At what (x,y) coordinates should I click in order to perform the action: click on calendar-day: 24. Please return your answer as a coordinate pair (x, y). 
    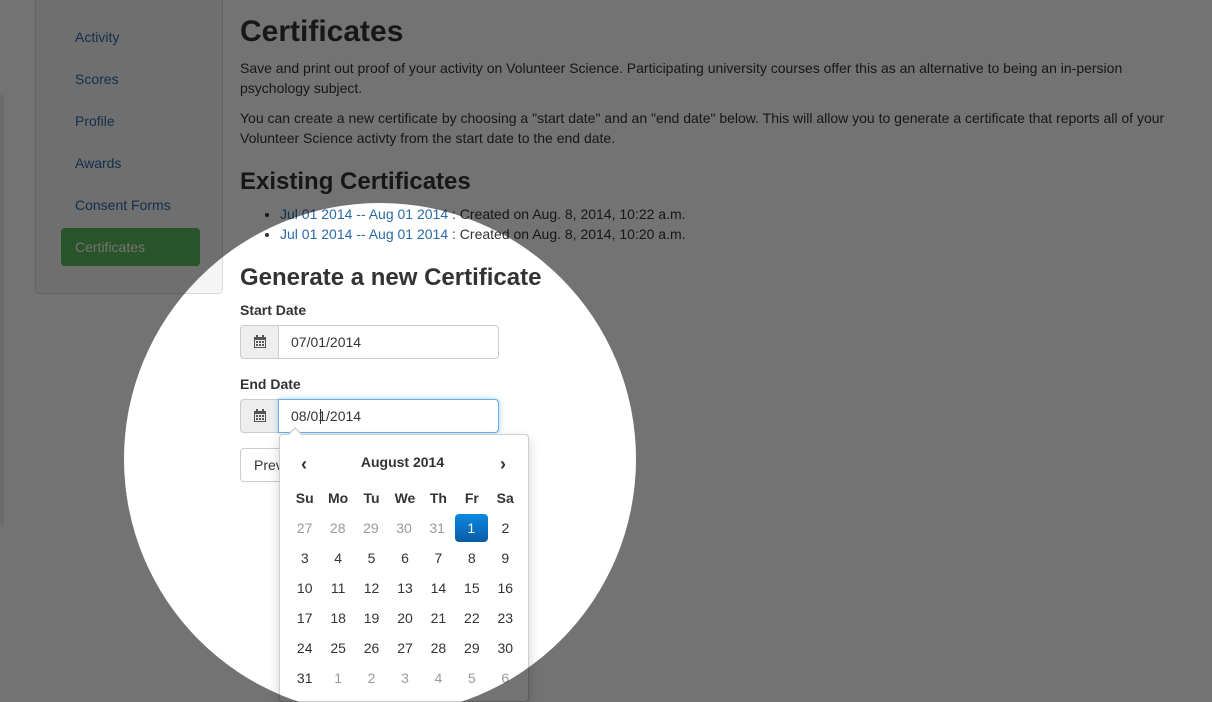
    Looking at the image, I should click on (304, 648).